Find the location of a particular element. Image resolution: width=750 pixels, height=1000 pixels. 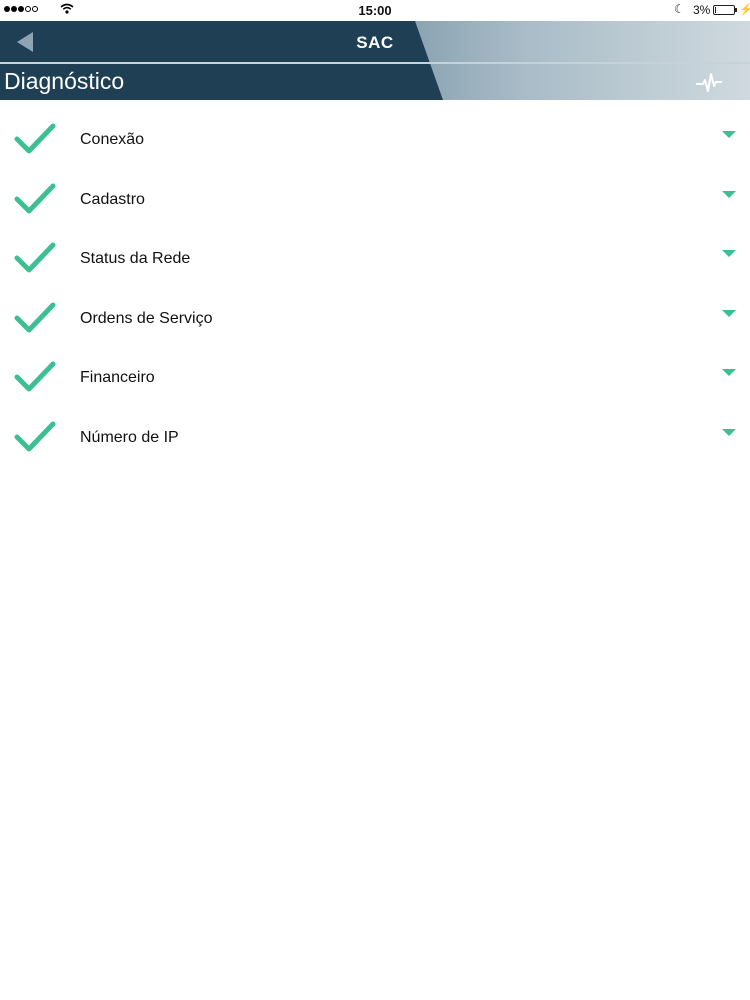

status-time: 15:00 is located at coordinates (375, 10).